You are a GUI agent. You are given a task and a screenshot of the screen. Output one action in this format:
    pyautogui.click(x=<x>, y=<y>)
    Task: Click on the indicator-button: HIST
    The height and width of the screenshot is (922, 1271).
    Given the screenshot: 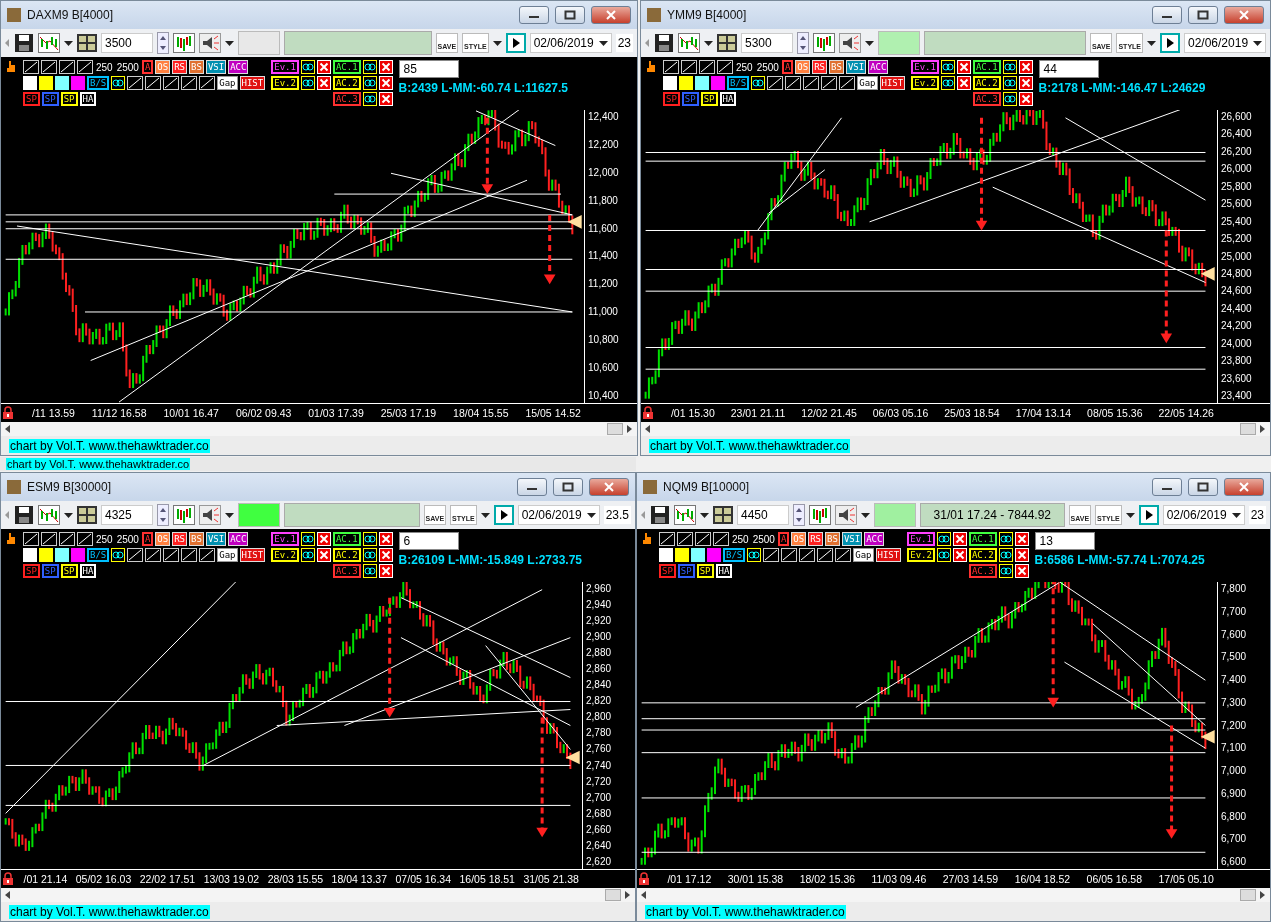 What is the action you would take?
    pyautogui.click(x=252, y=555)
    